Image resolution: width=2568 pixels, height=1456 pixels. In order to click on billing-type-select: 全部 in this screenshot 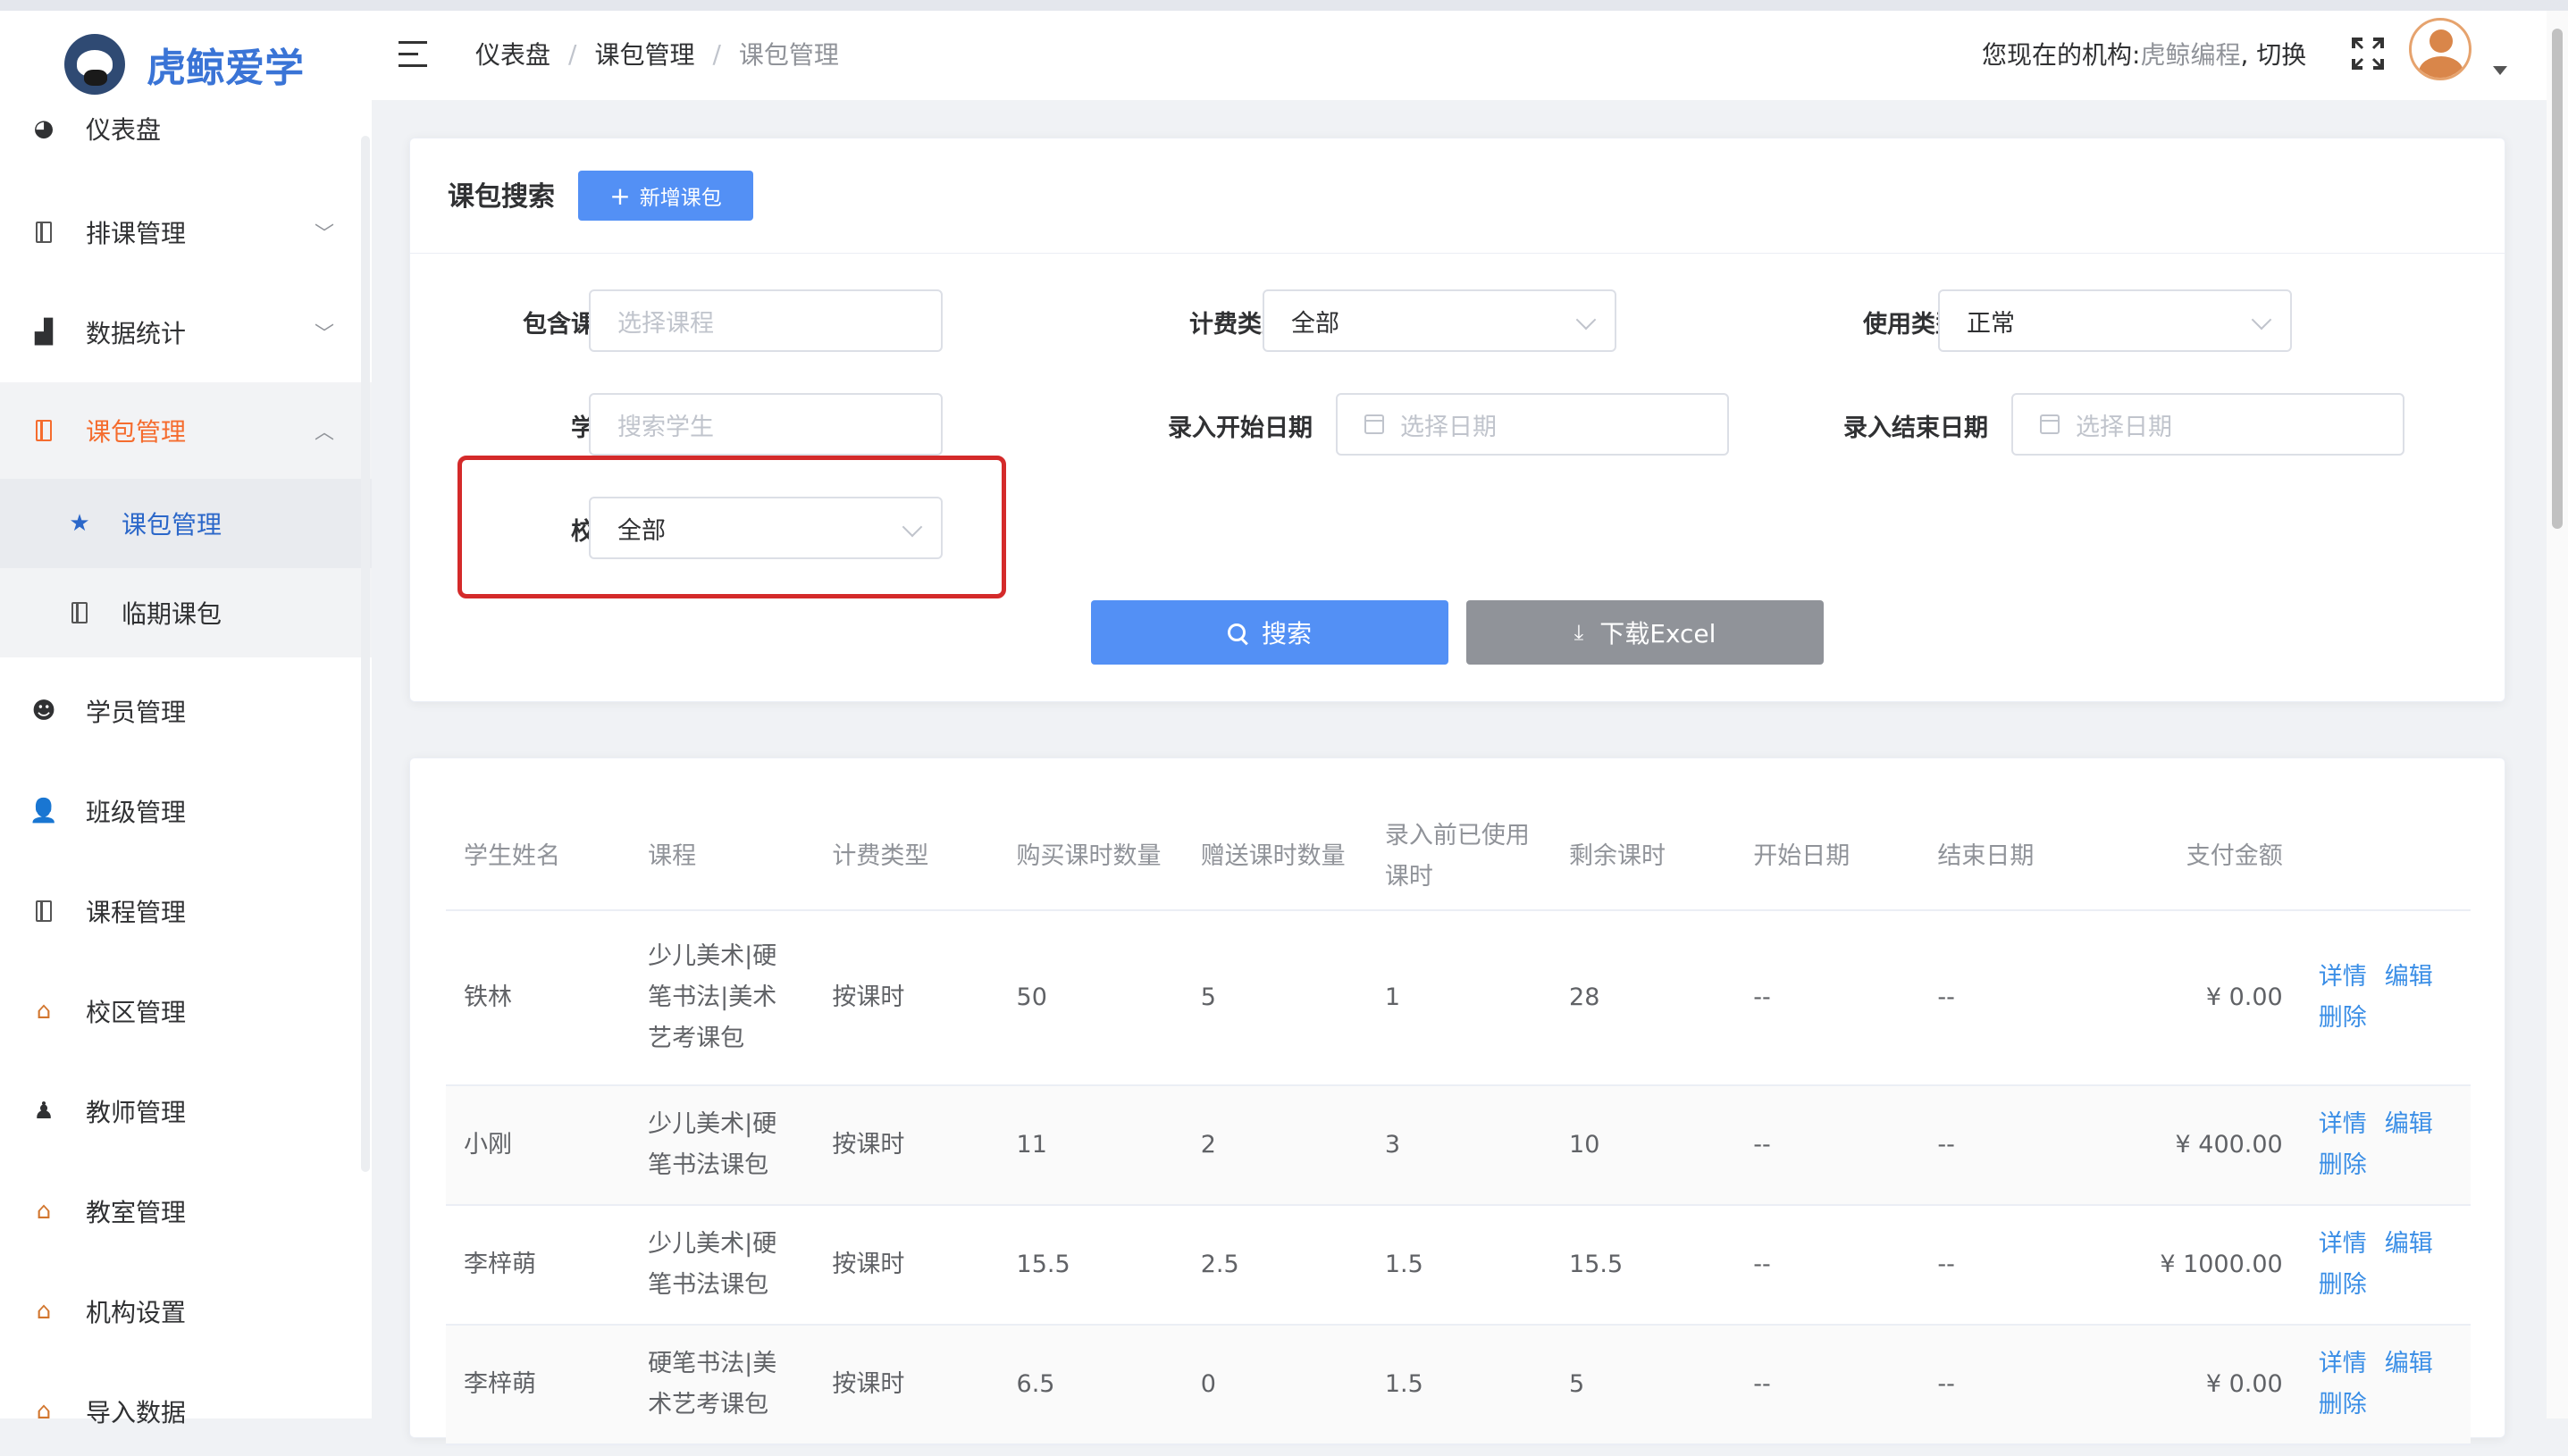, I will do `click(1439, 320)`.